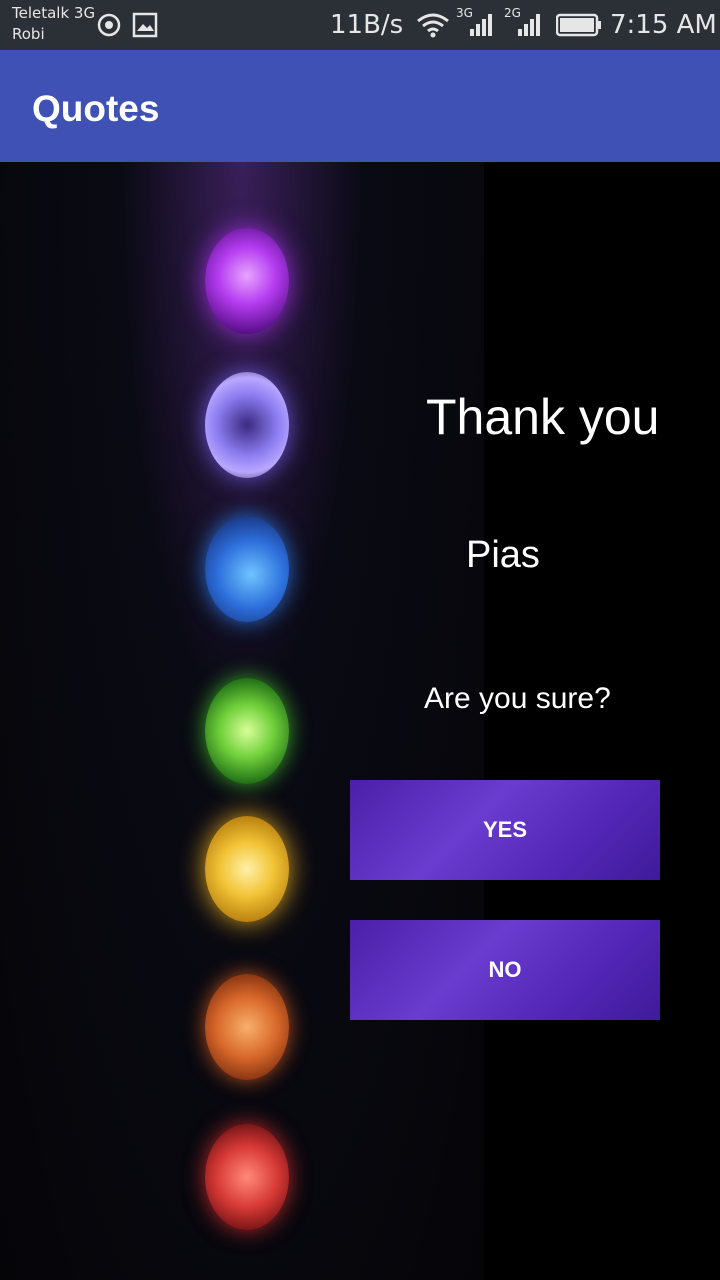 This screenshot has height=1280, width=720. I want to click on no-button: NO, so click(505, 970).